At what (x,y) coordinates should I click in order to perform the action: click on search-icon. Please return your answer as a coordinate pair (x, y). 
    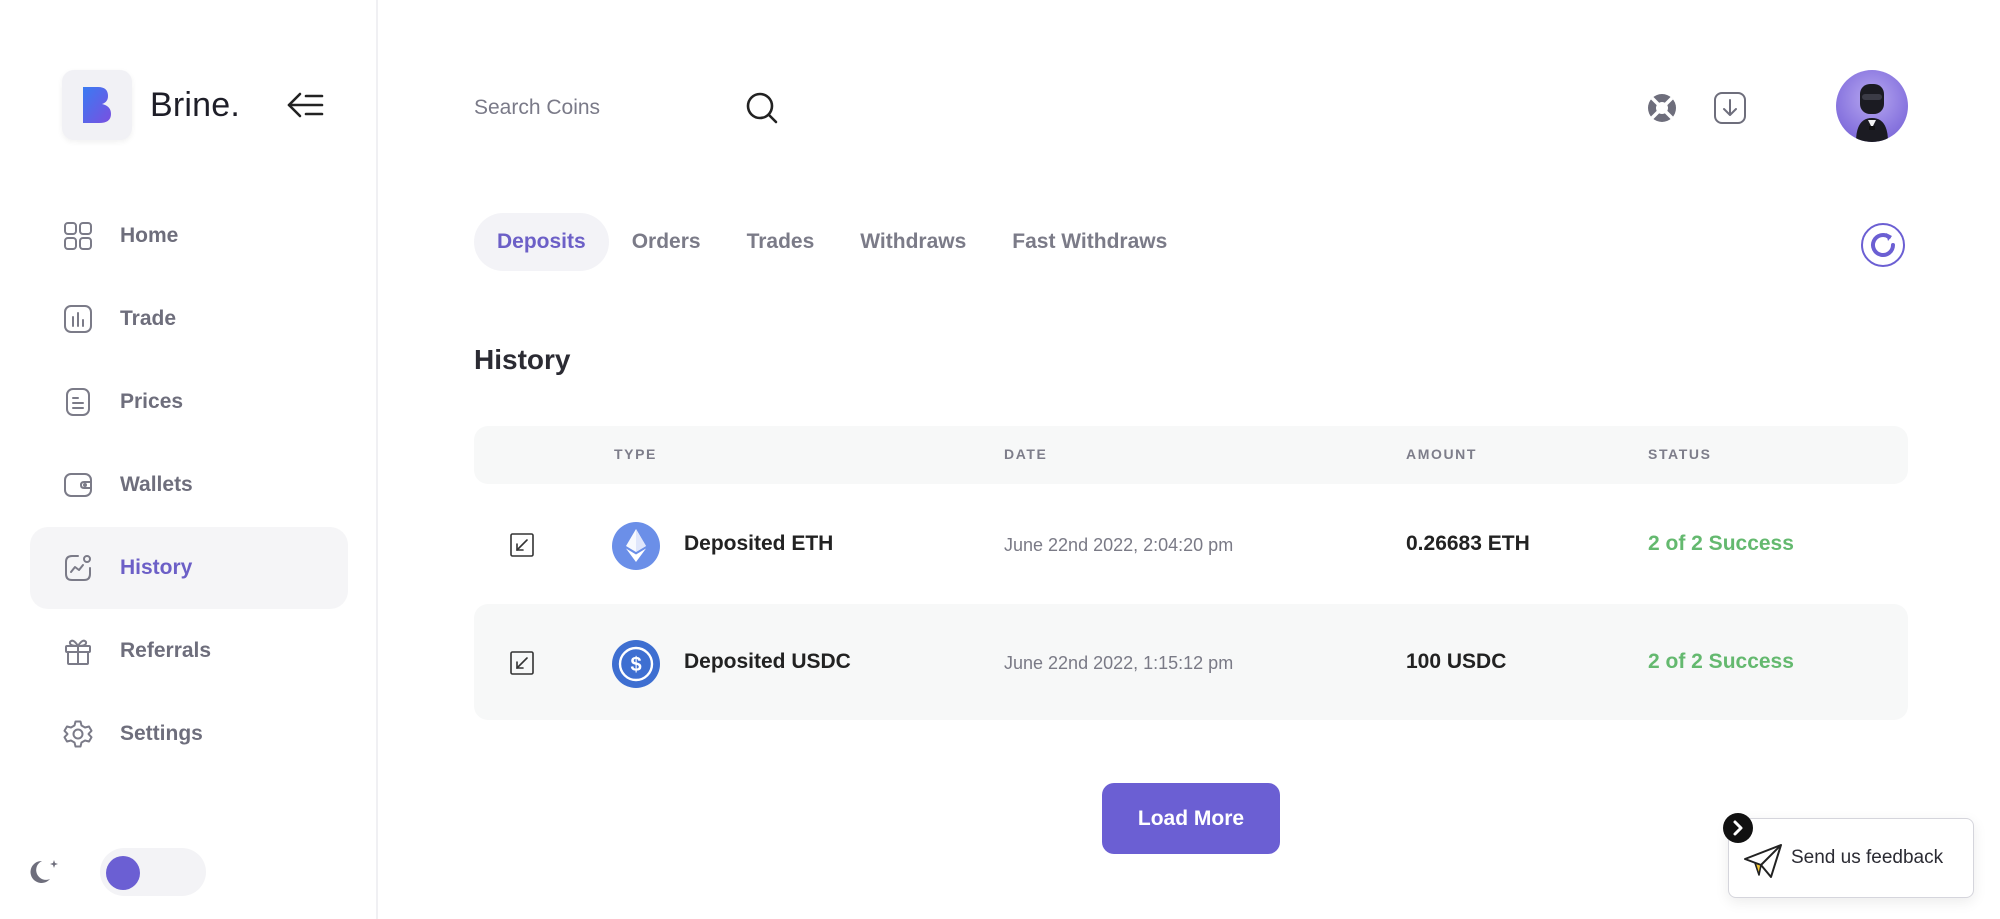
    Looking at the image, I should click on (762, 108).